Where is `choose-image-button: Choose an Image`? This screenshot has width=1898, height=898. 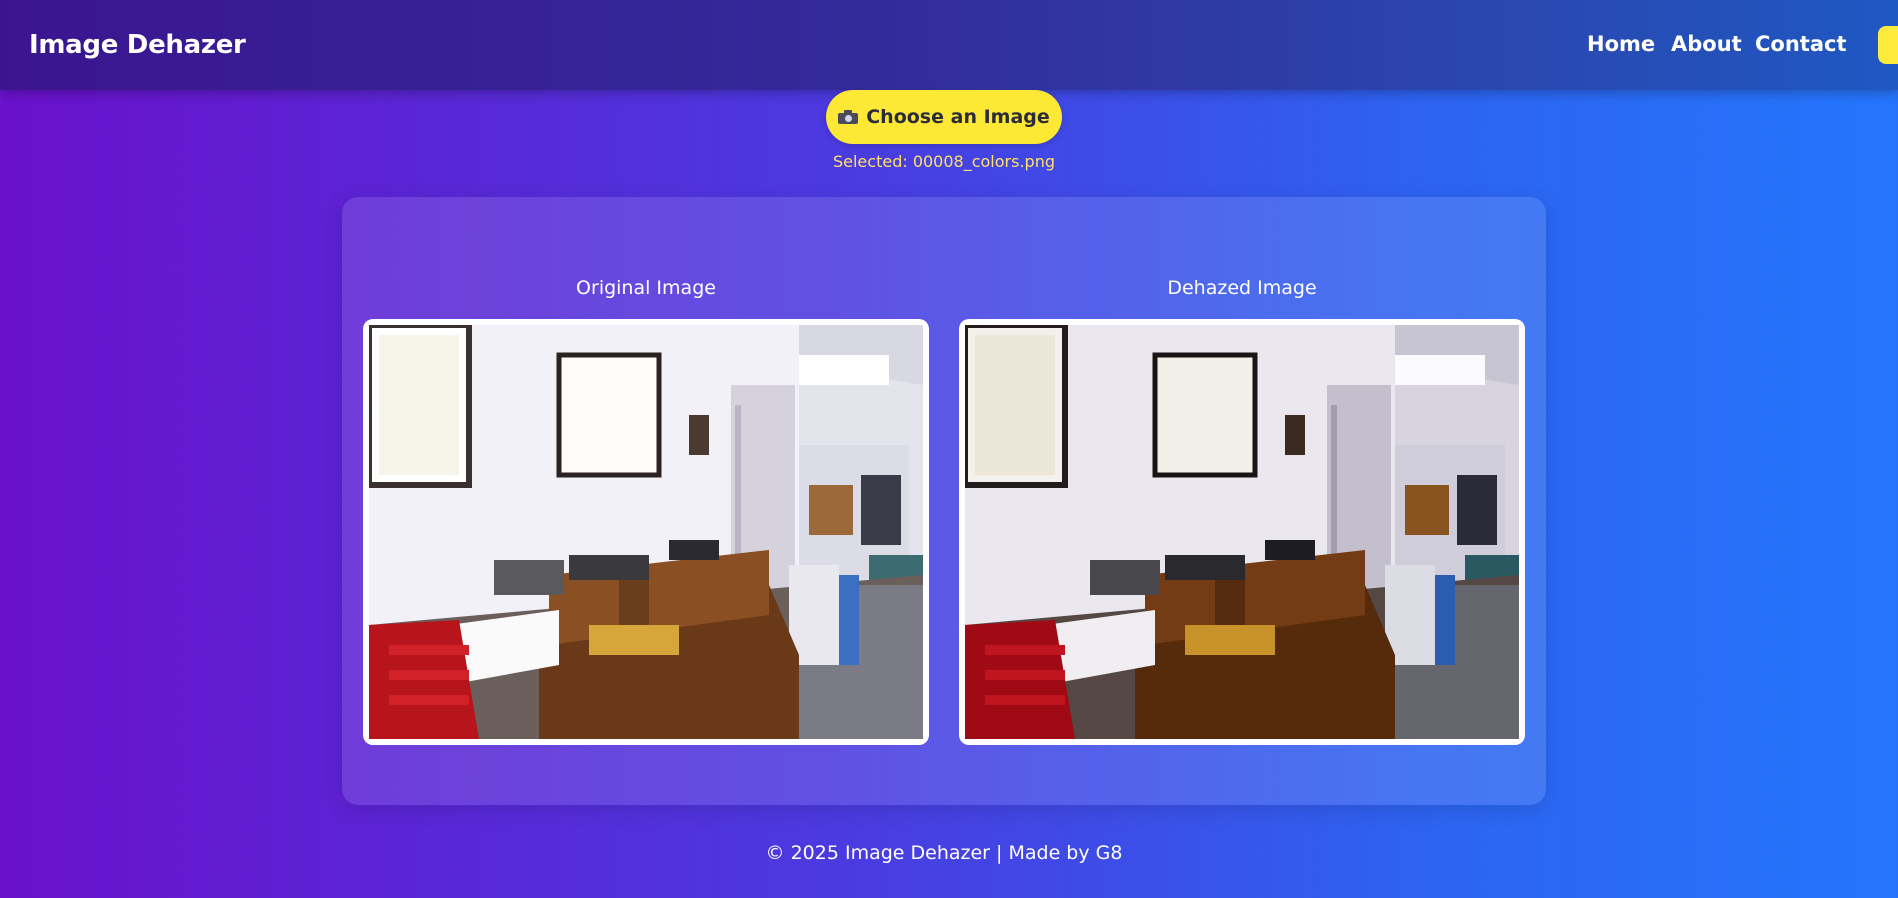 choose-image-button: Choose an Image is located at coordinates (944, 117).